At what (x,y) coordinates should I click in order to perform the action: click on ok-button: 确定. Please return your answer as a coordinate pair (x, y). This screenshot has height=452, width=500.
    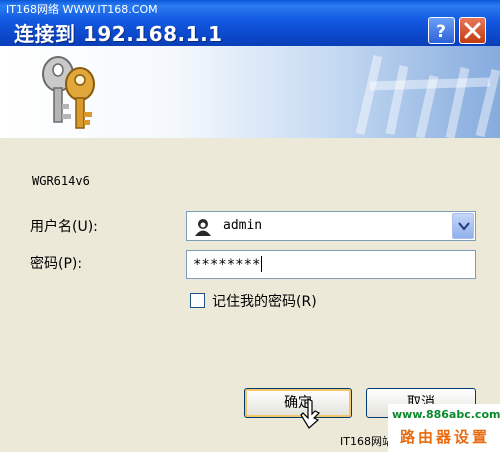
    Looking at the image, I should click on (298, 403).